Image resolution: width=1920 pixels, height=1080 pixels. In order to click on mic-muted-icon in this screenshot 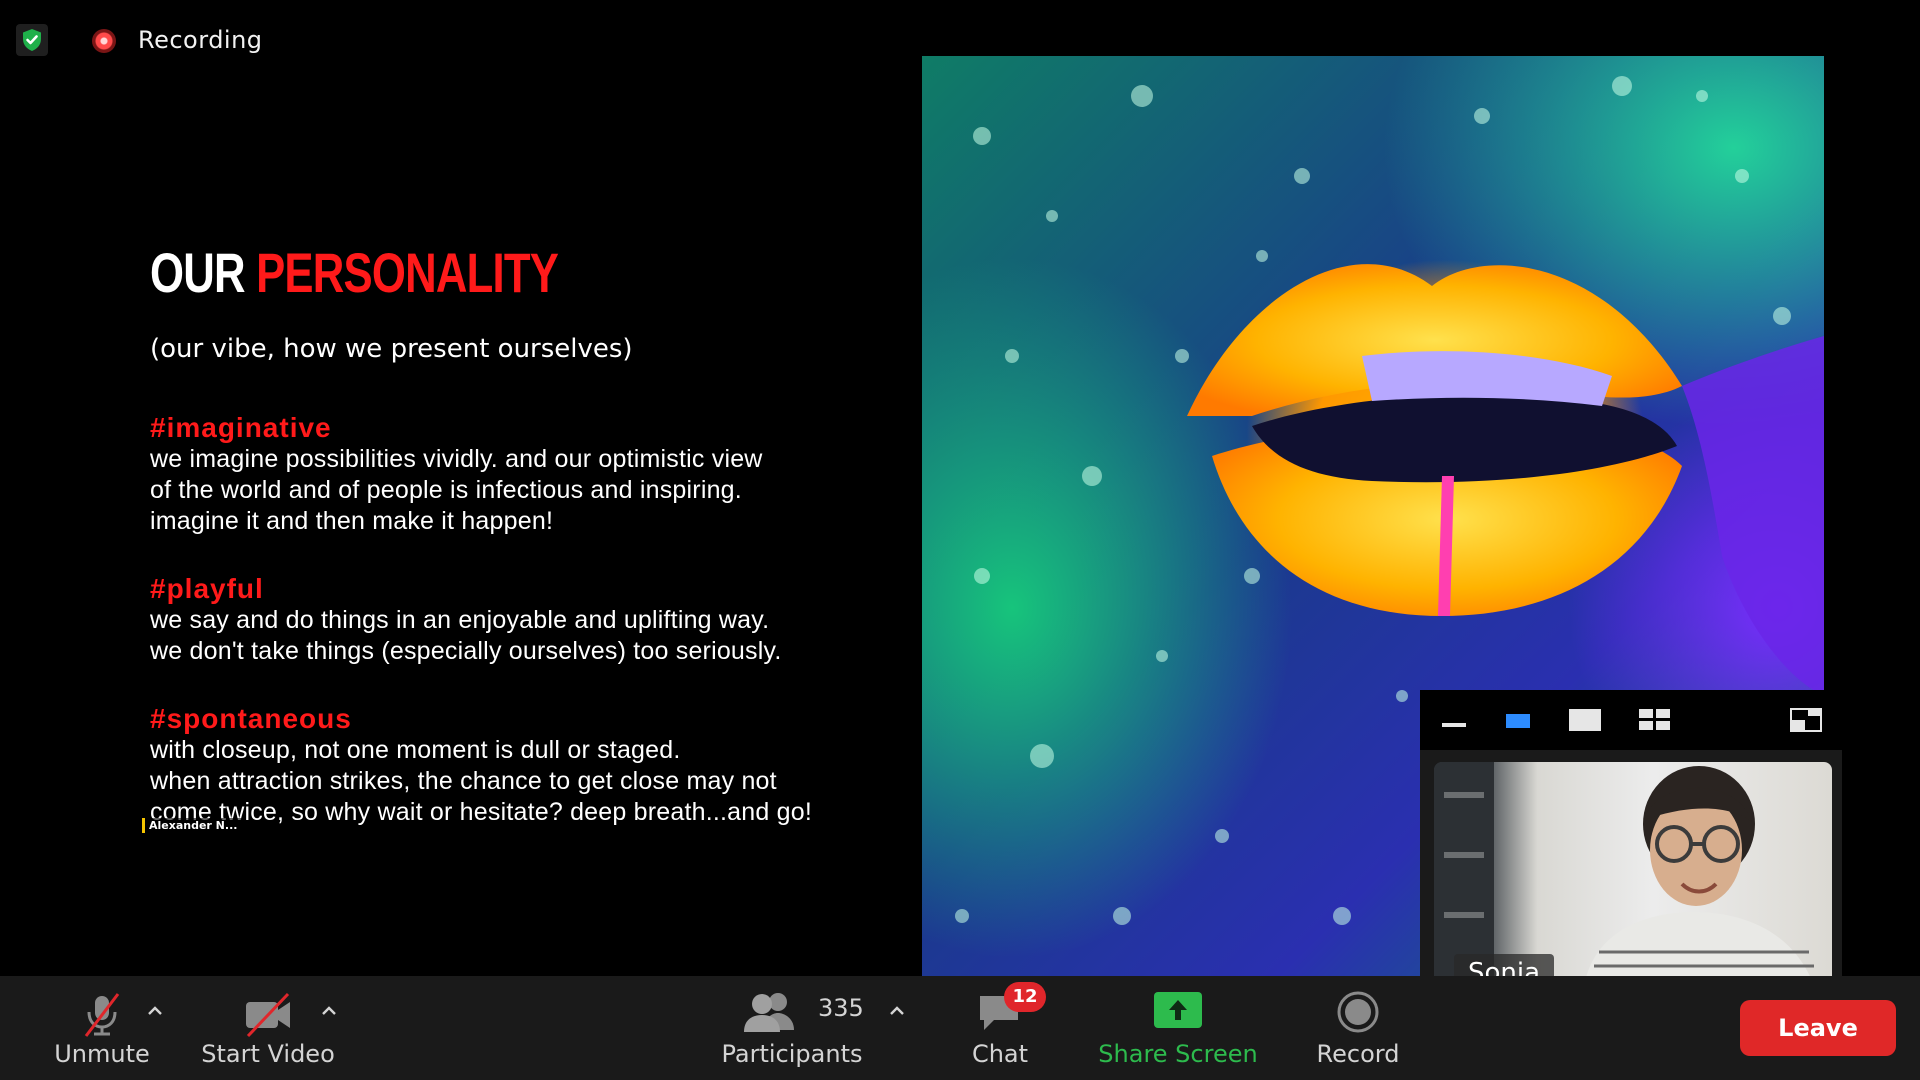, I will do `click(102, 1015)`.